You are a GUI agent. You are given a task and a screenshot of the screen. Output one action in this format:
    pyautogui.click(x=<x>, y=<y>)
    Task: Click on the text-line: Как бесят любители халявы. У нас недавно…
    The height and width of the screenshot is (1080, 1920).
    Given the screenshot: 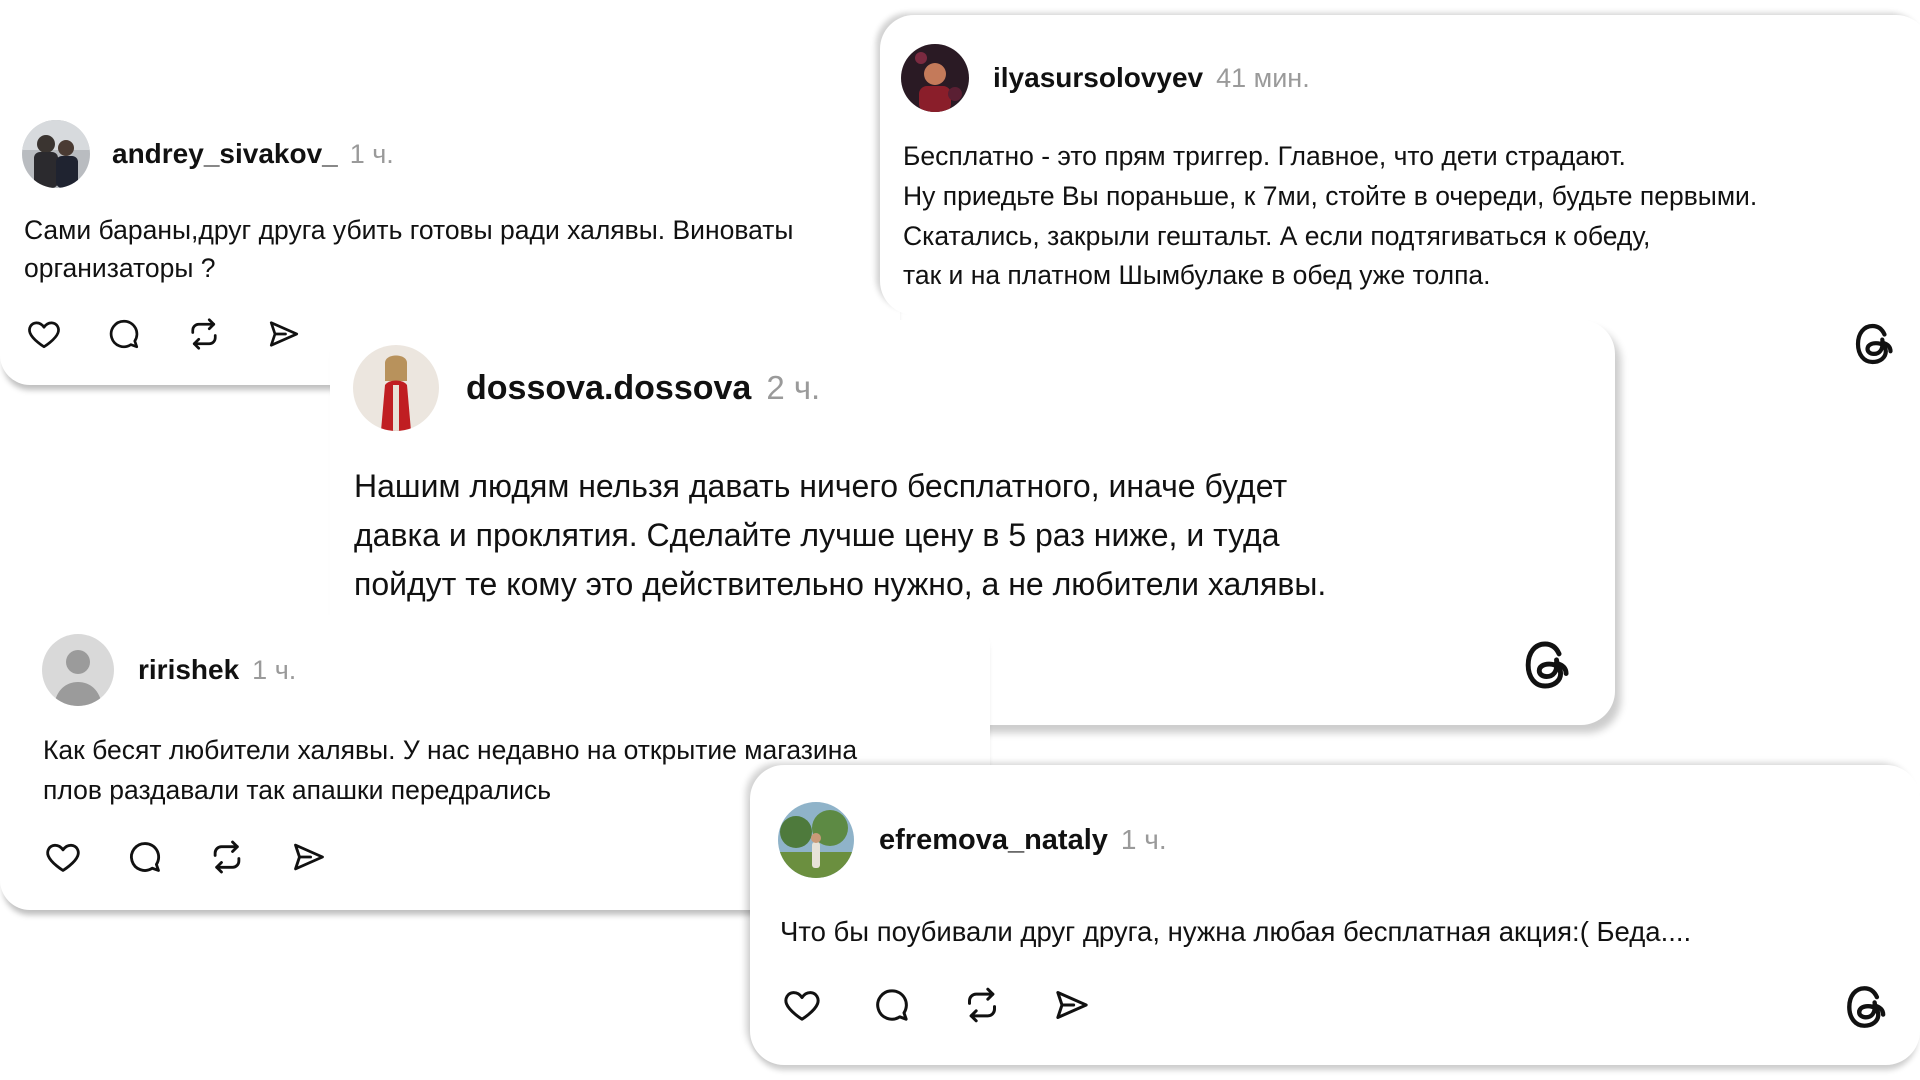 What is the action you would take?
    pyautogui.click(x=450, y=750)
    